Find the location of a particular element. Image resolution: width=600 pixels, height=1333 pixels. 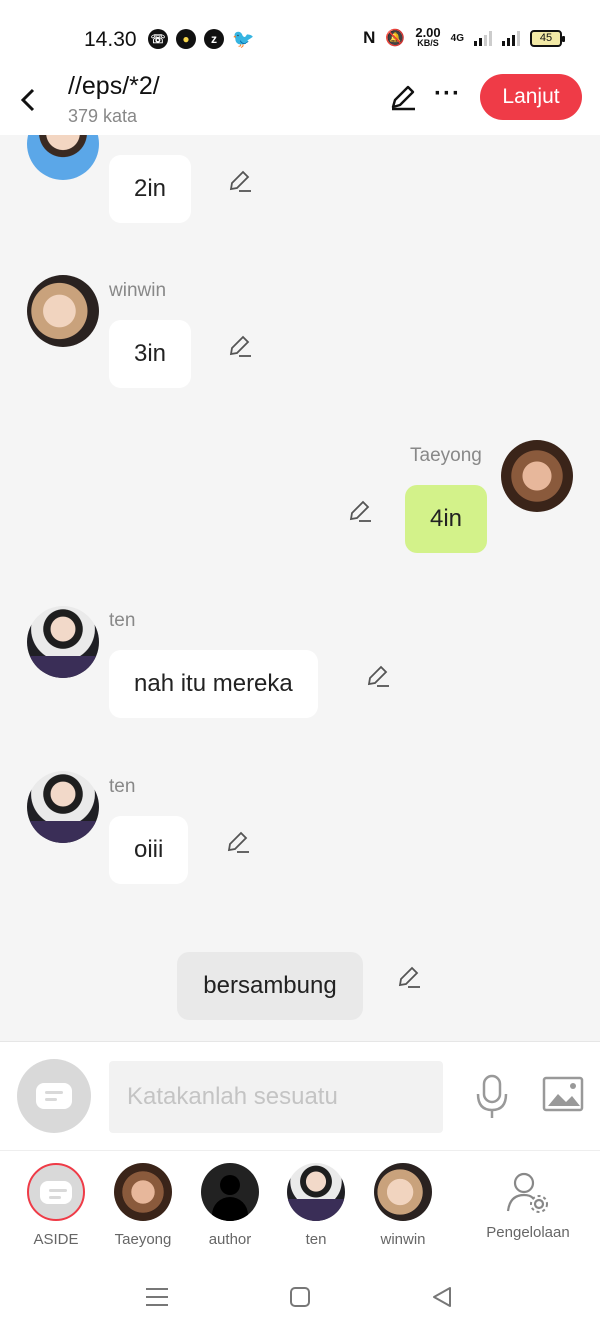

manage-characters-button: Pengelolaan is located at coordinates (528, 1202).